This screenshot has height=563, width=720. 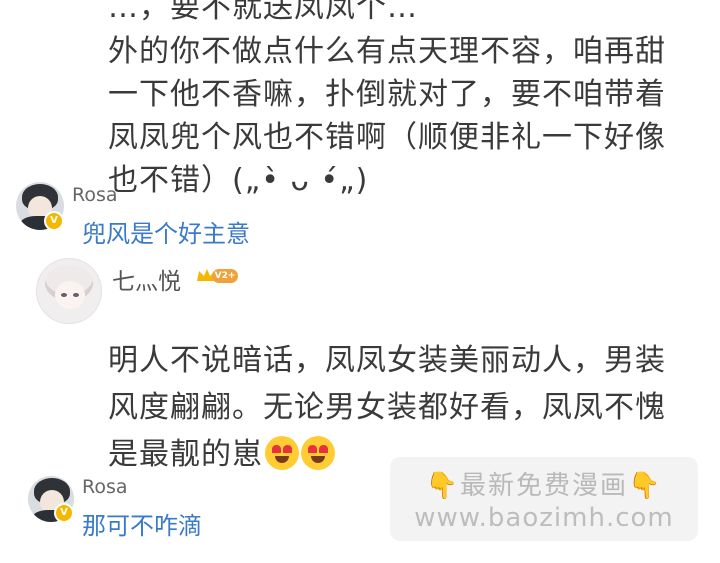 What do you see at coordinates (544, 486) in the screenshot?
I see `watermark-title: 👇最新免费漫画👇` at bounding box center [544, 486].